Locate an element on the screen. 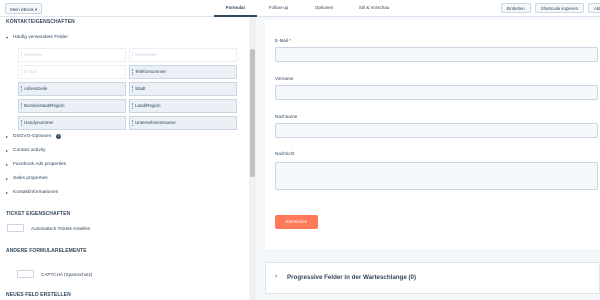  embed-button: Einbetten is located at coordinates (515, 8).